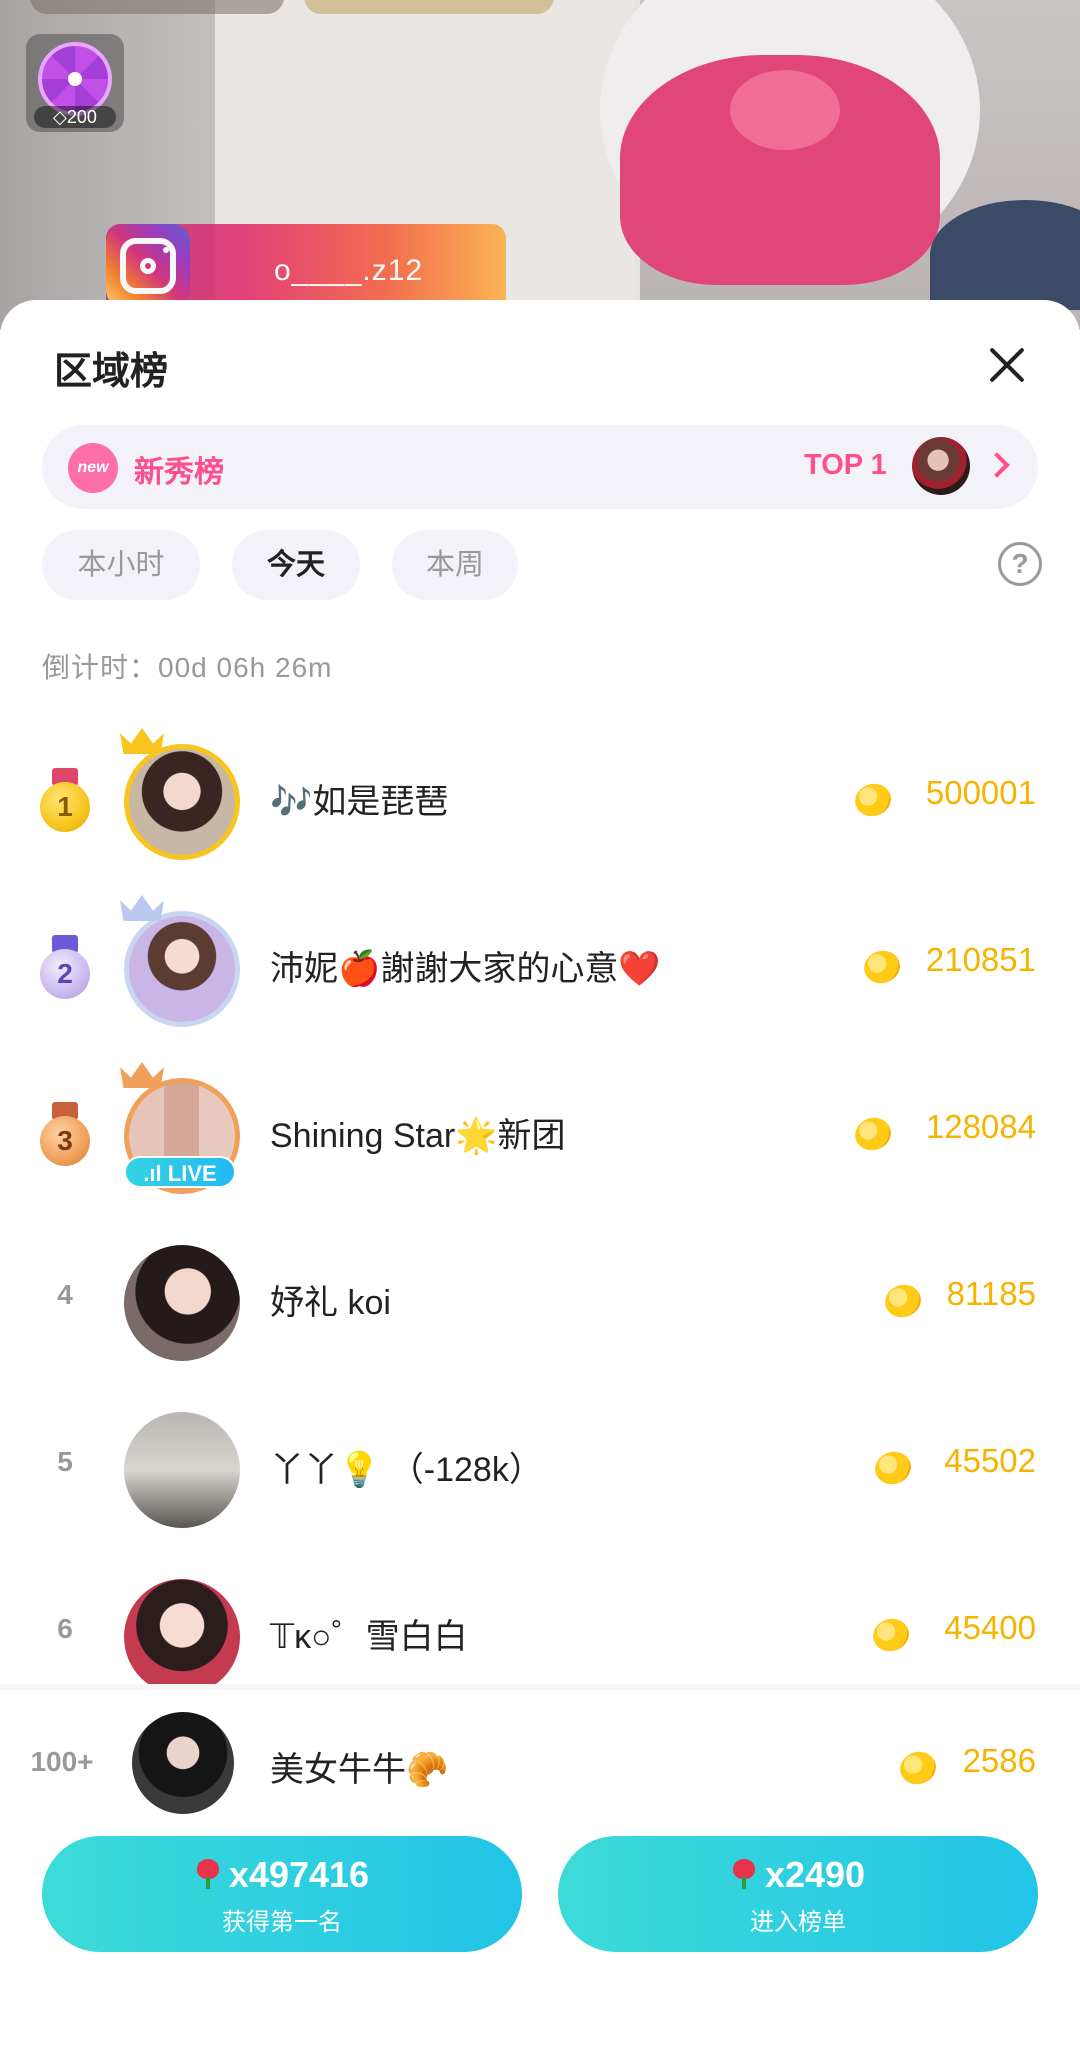  What do you see at coordinates (62, 1761) in the screenshot?
I see `my-rank-number: 100+` at bounding box center [62, 1761].